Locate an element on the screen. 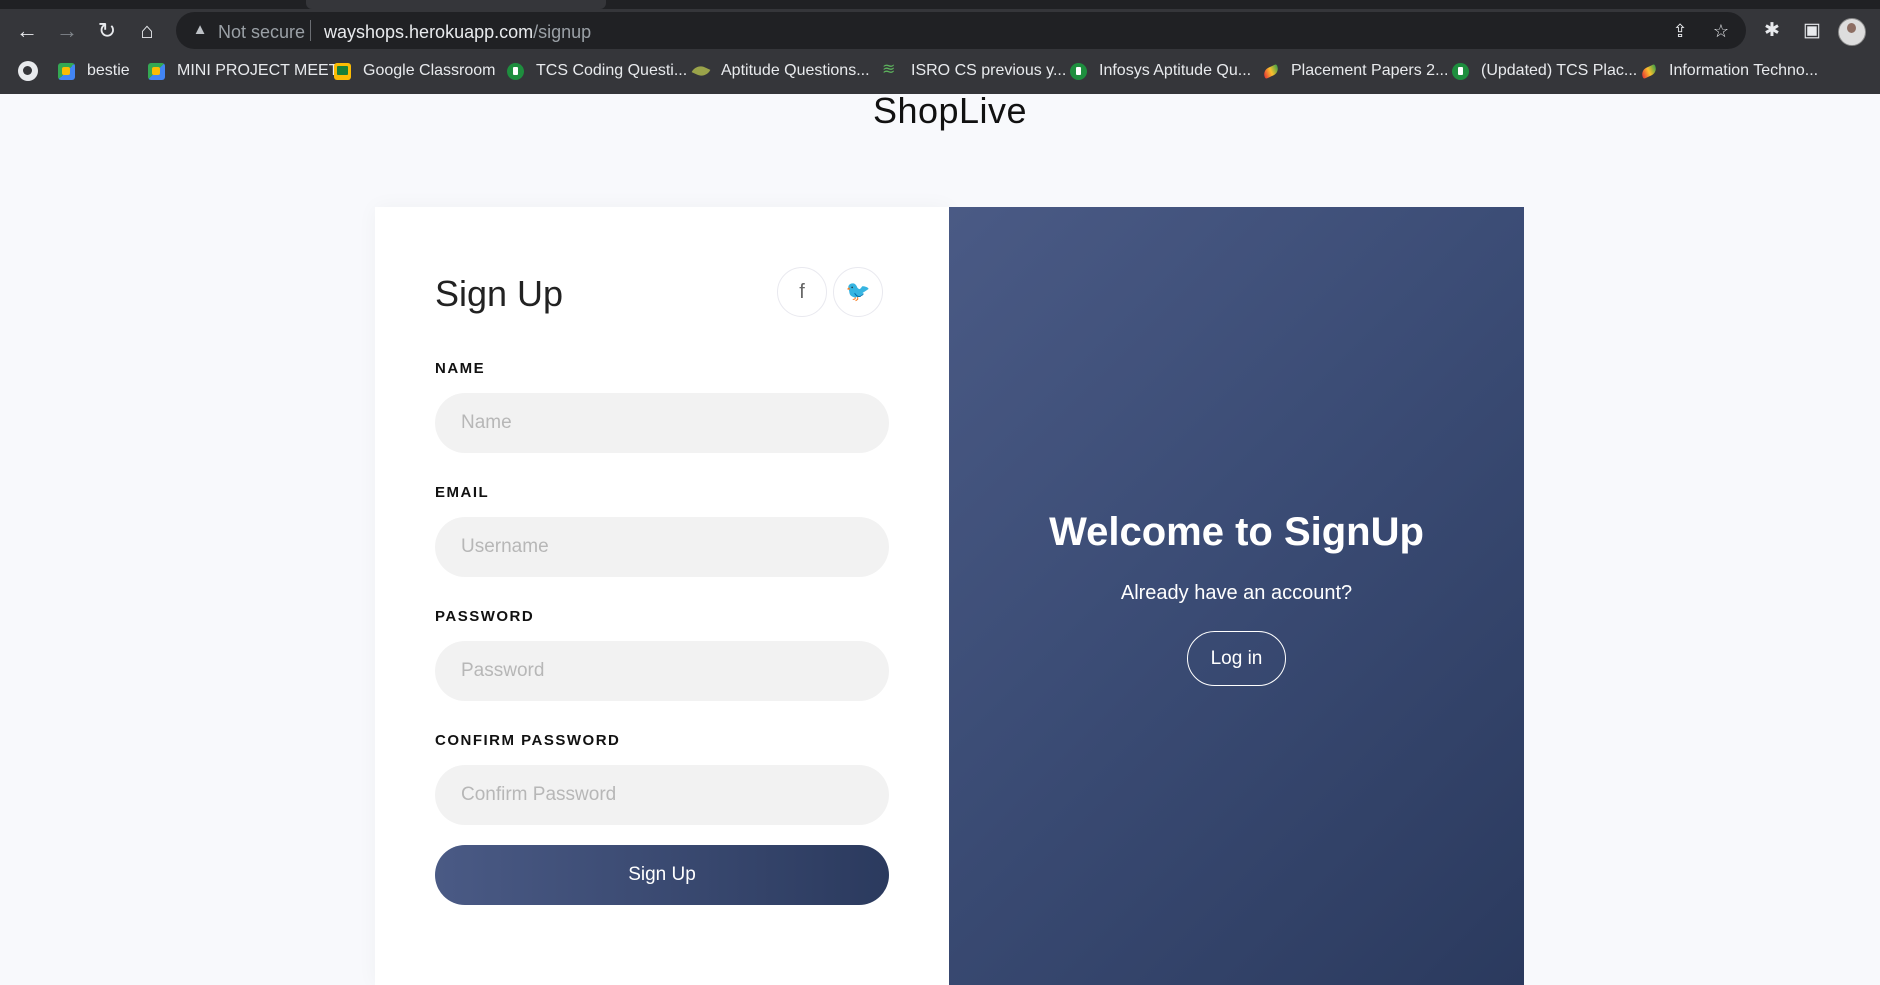 This screenshot has width=1880, height=985. twitter-icon: 🐦 is located at coordinates (858, 292).